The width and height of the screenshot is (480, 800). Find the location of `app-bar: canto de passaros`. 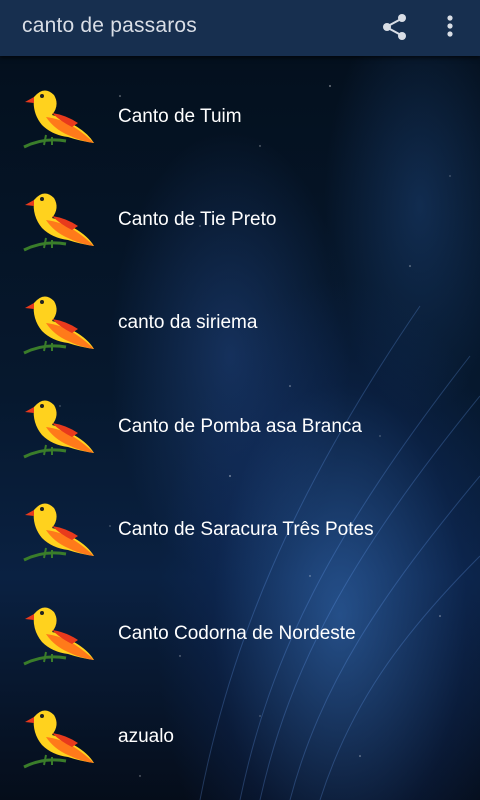

app-bar: canto de passaros is located at coordinates (240, 28).